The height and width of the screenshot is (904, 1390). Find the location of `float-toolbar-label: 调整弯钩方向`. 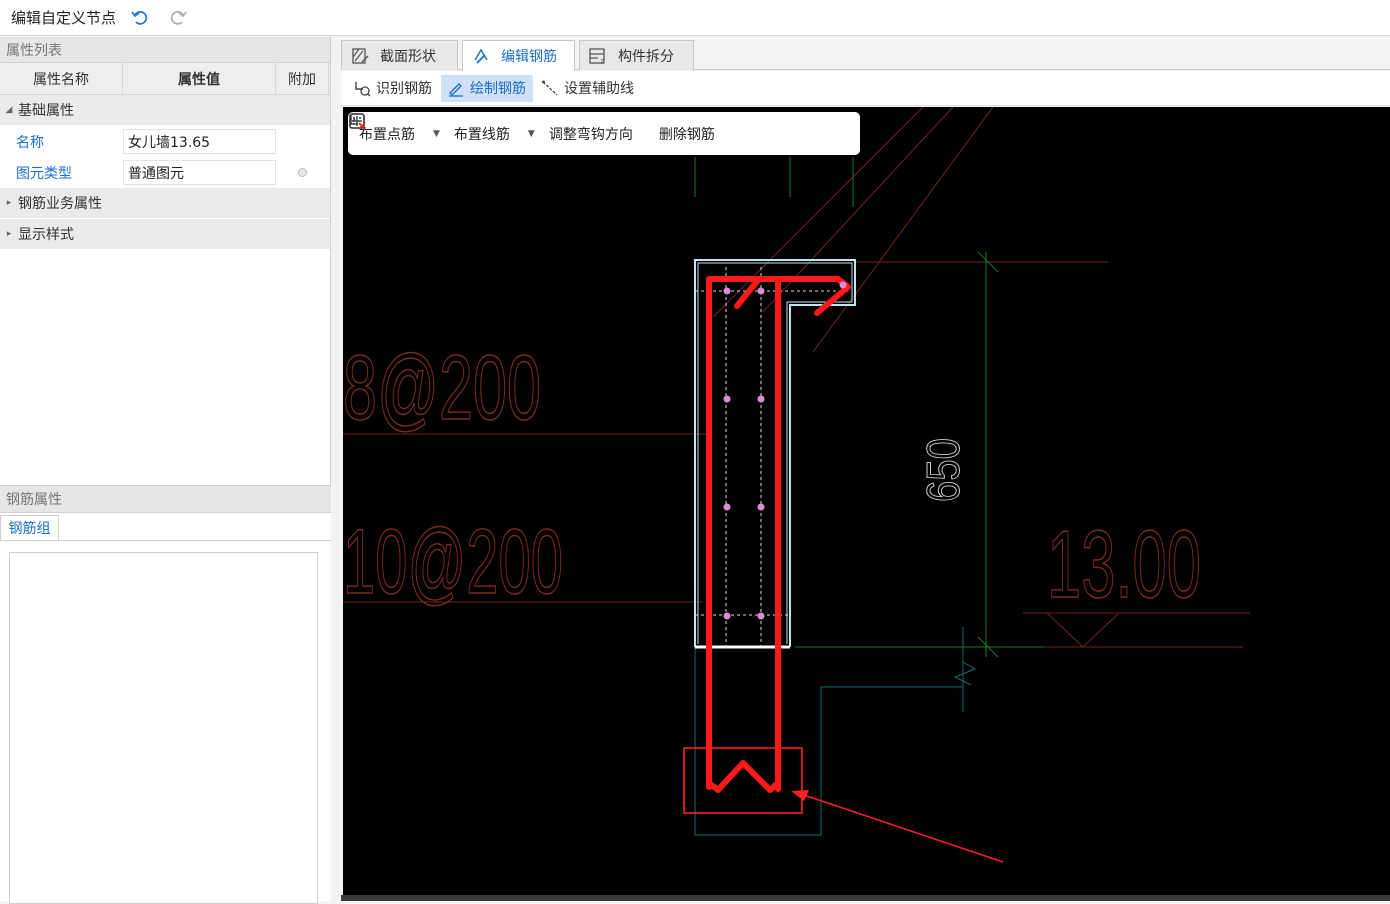

float-toolbar-label: 调整弯钩方向 is located at coordinates (590, 134).